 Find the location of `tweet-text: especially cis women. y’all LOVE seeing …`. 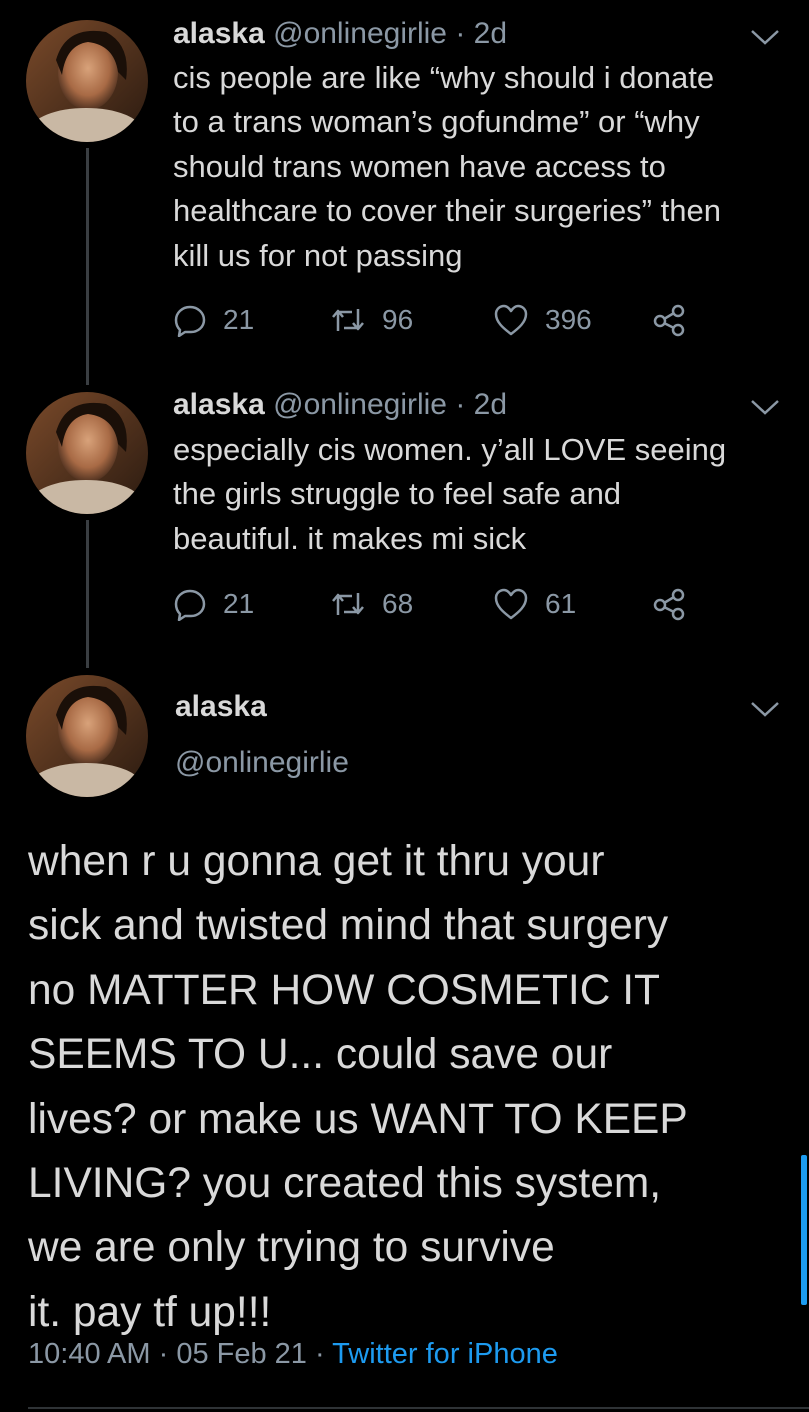

tweet-text: especially cis women. y’all LOVE seeing … is located at coordinates (450, 494).